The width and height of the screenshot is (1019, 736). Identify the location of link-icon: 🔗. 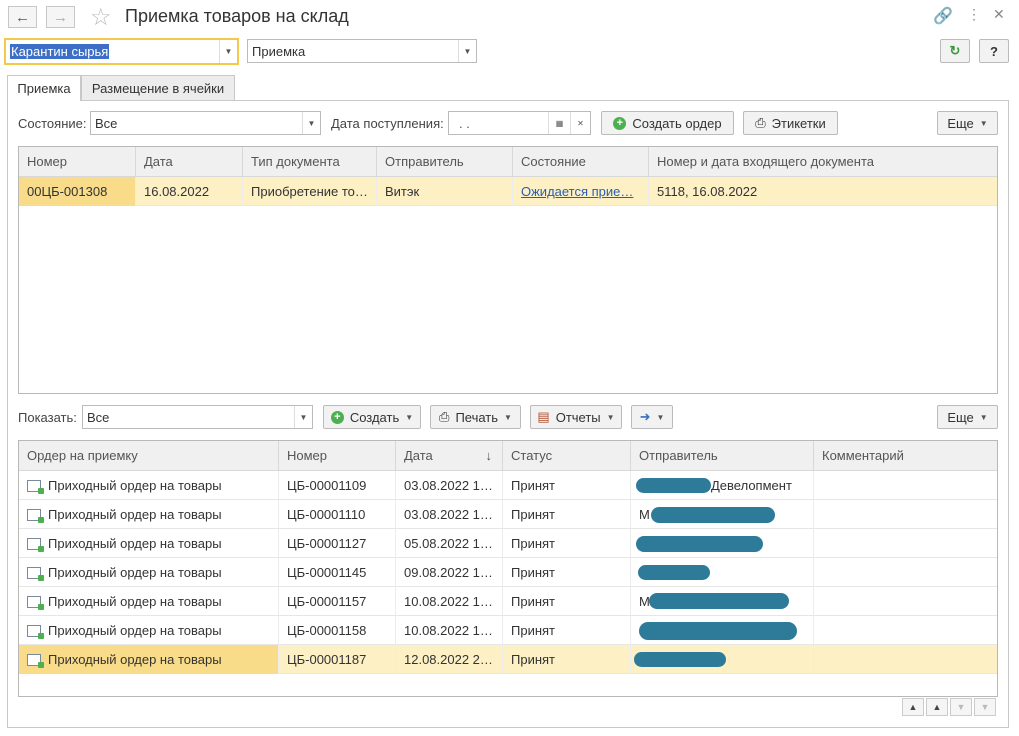
(943, 16).